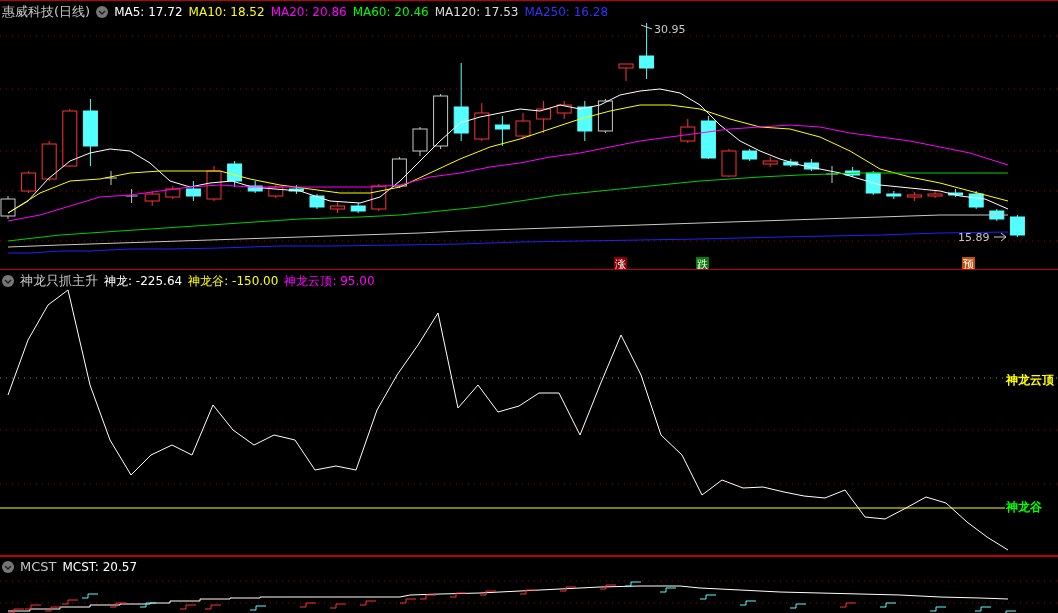 The width and height of the screenshot is (1058, 613). Describe the element at coordinates (702, 263) in the screenshot. I see `signal-badge: 跌` at that location.